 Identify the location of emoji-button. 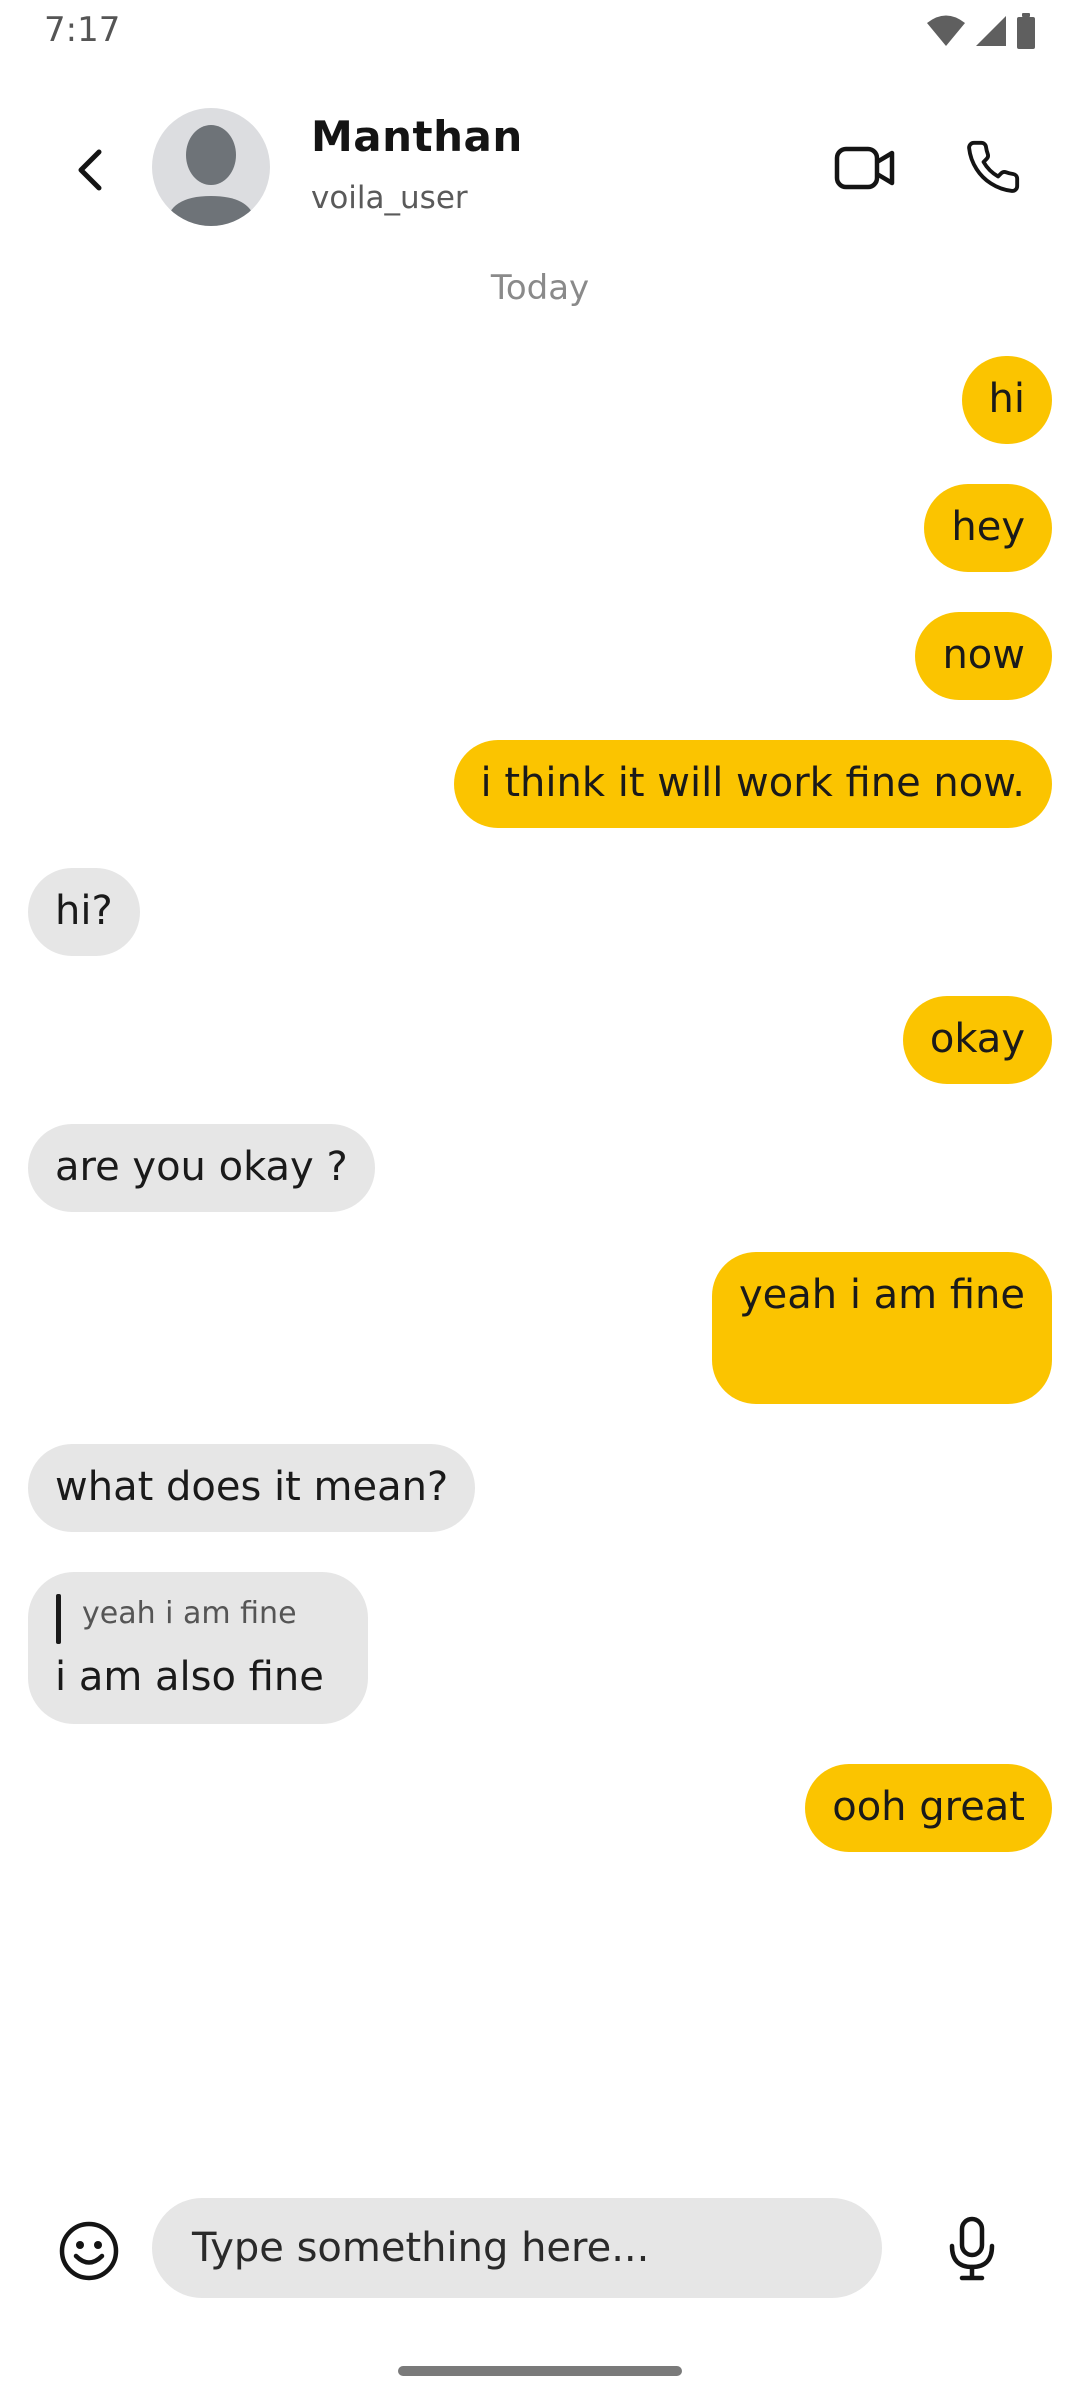
(89, 2251).